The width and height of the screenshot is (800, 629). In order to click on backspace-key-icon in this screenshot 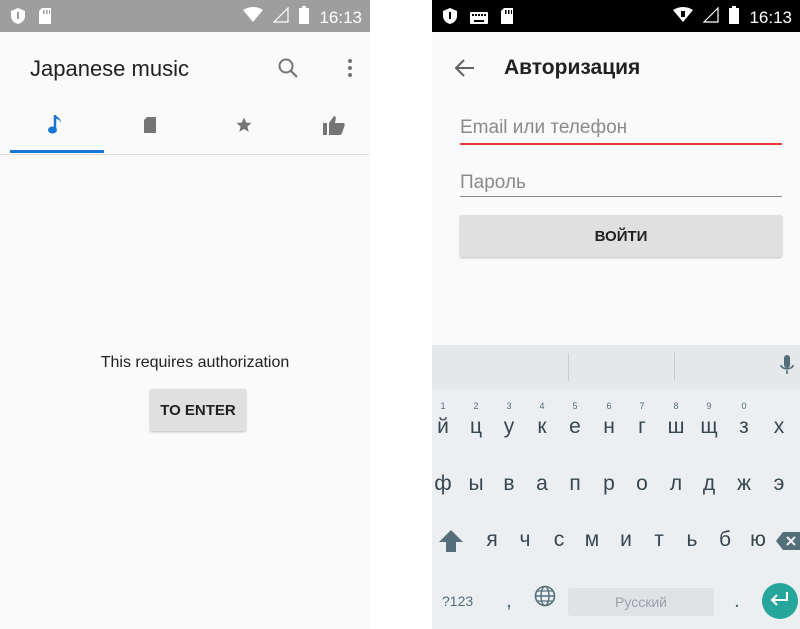, I will do `click(788, 543)`.